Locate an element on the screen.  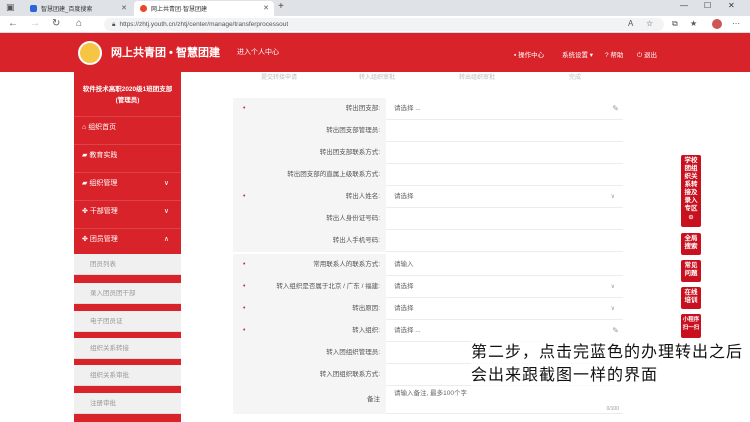
submenu-e-card: 电子团员证 is located at coordinates (127, 321).